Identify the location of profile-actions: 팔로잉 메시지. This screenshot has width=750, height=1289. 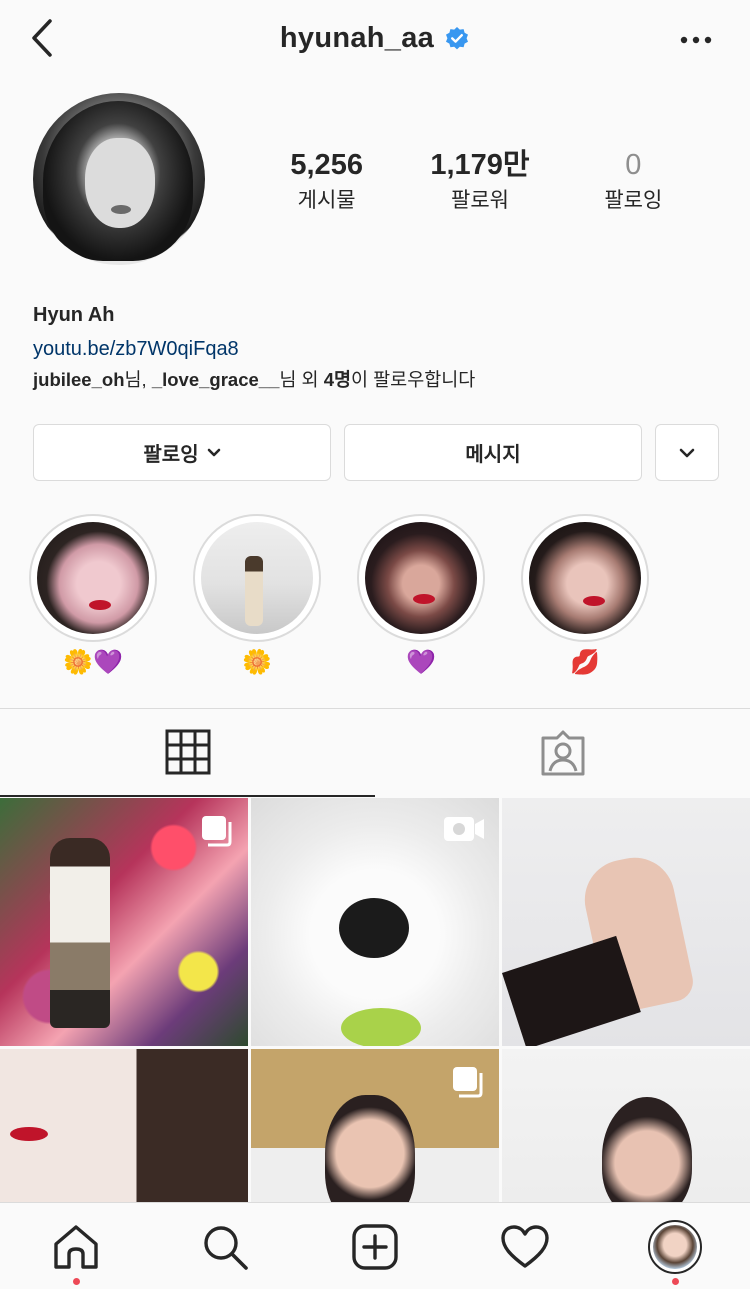
(376, 452).